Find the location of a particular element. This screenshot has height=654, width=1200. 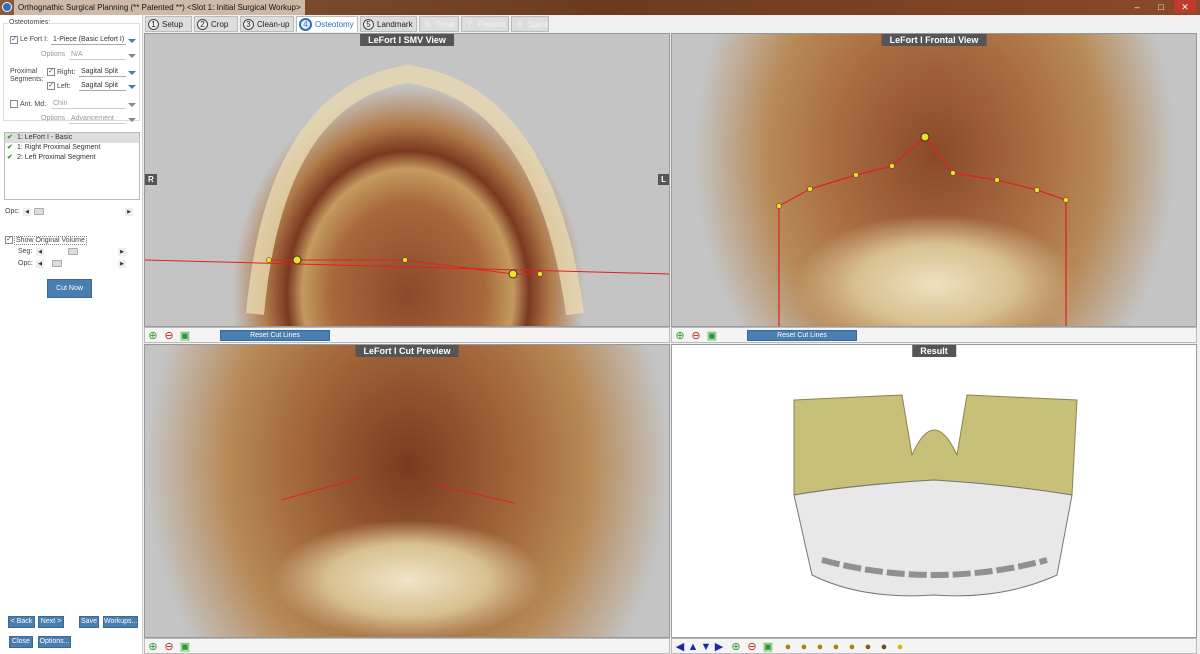

cut-now-button: Cut Now is located at coordinates (69, 288).